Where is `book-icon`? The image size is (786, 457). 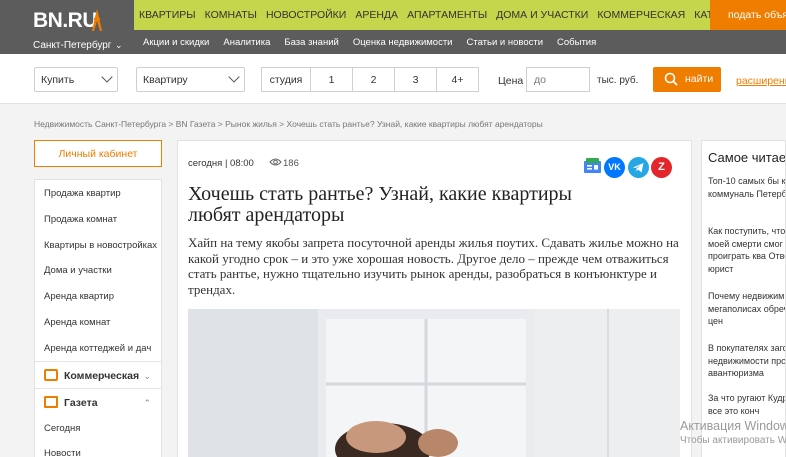 book-icon is located at coordinates (51, 401).